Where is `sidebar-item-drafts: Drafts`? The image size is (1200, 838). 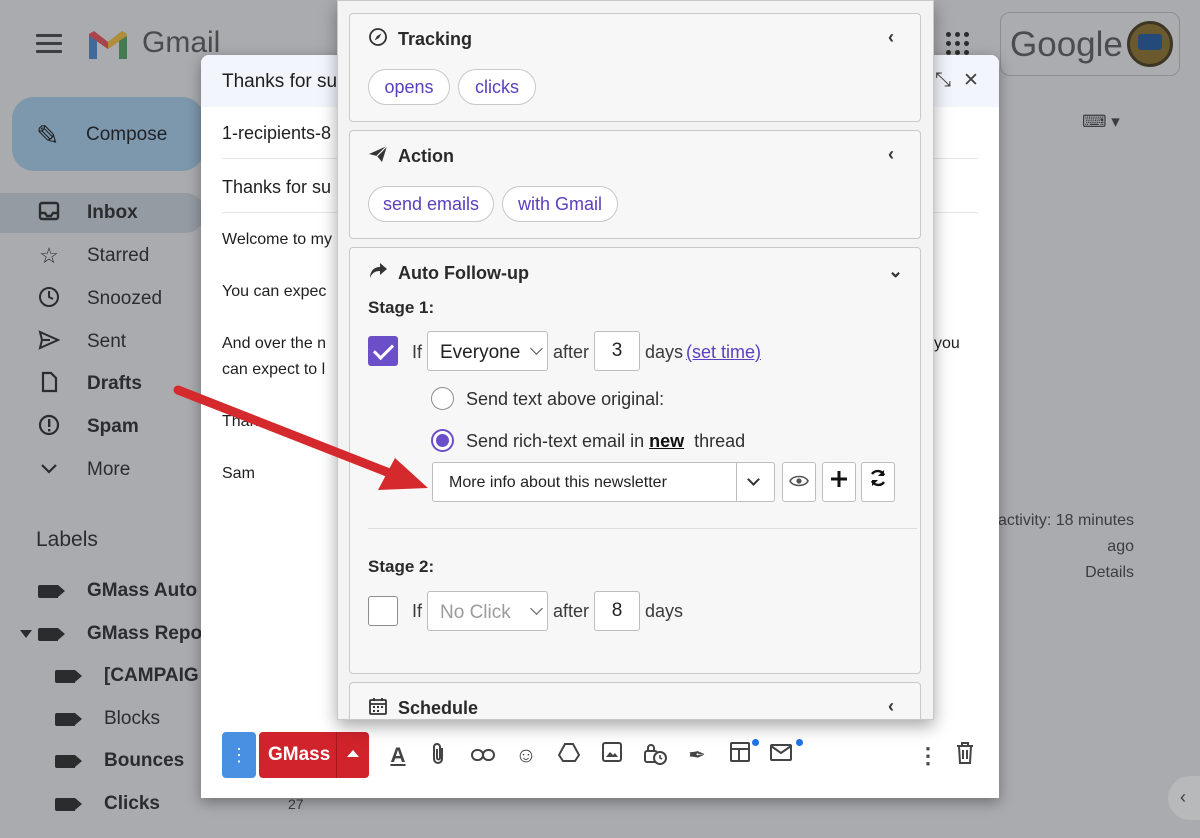
sidebar-item-drafts: Drafts is located at coordinates (102, 384).